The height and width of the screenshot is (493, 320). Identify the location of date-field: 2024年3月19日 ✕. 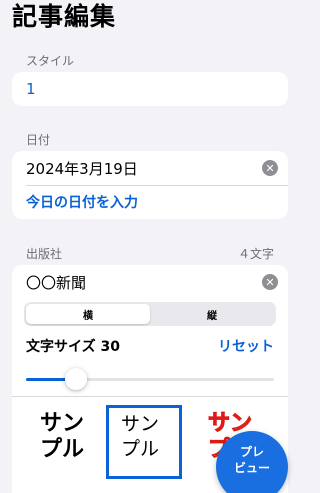
(150, 168).